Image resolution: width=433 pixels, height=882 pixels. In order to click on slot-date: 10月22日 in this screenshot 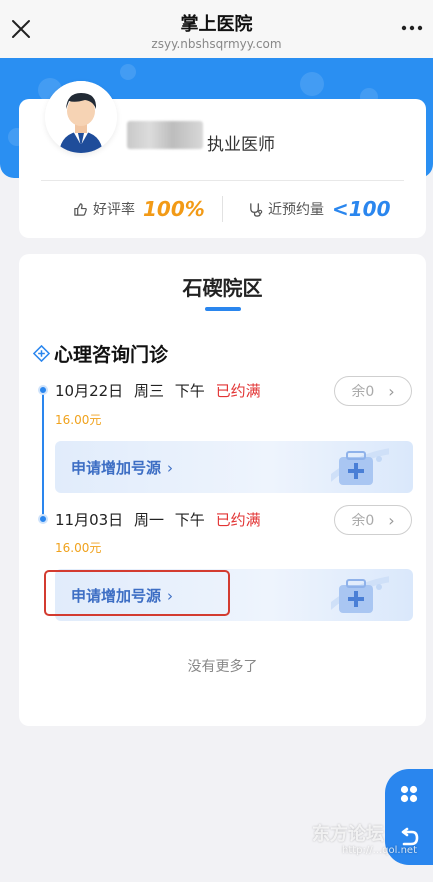, I will do `click(89, 391)`.